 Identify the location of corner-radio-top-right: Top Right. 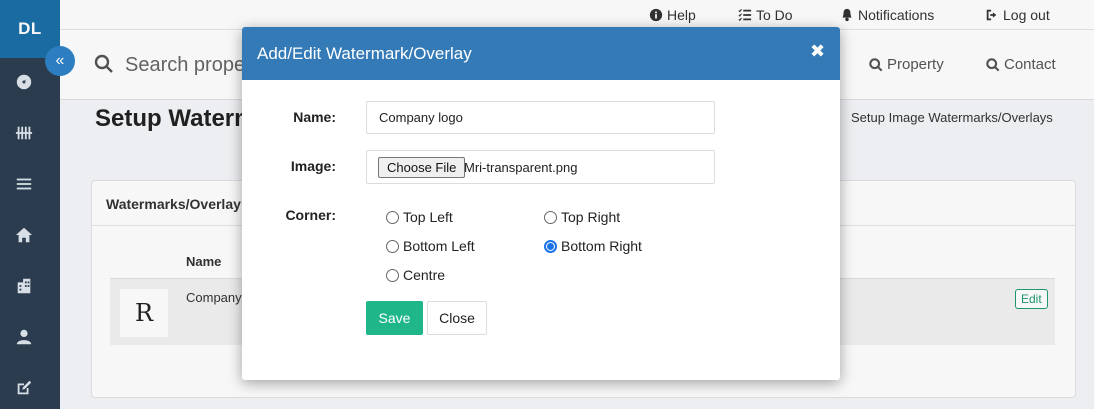
(582, 217).